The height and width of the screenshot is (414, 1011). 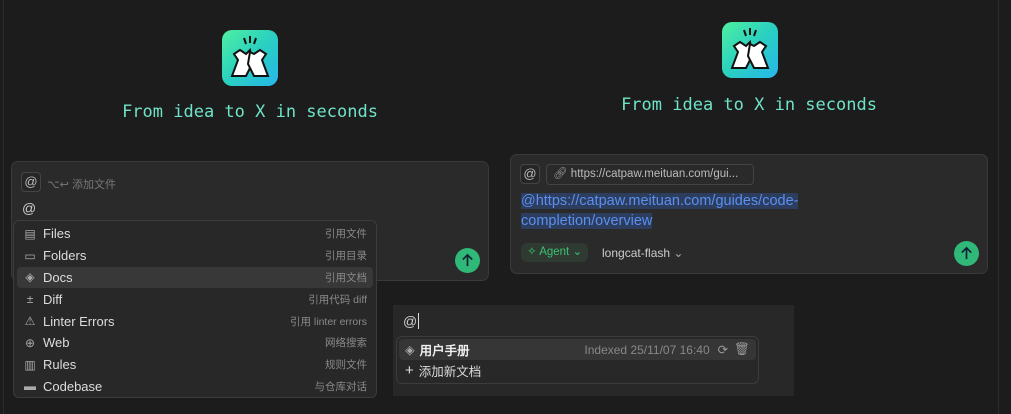 What do you see at coordinates (195, 234) in the screenshot?
I see `menu-item-files: ▤ Files 引用文件` at bounding box center [195, 234].